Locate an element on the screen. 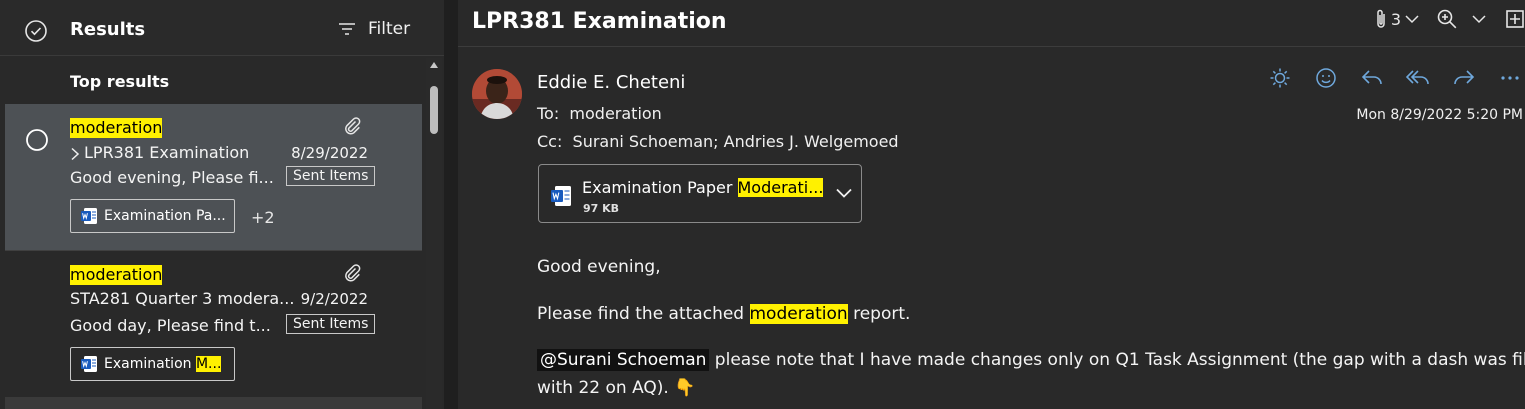 This screenshot has width=1525, height=409. message-date: Mon 8/29/2022 5:20 PM is located at coordinates (1439, 115).